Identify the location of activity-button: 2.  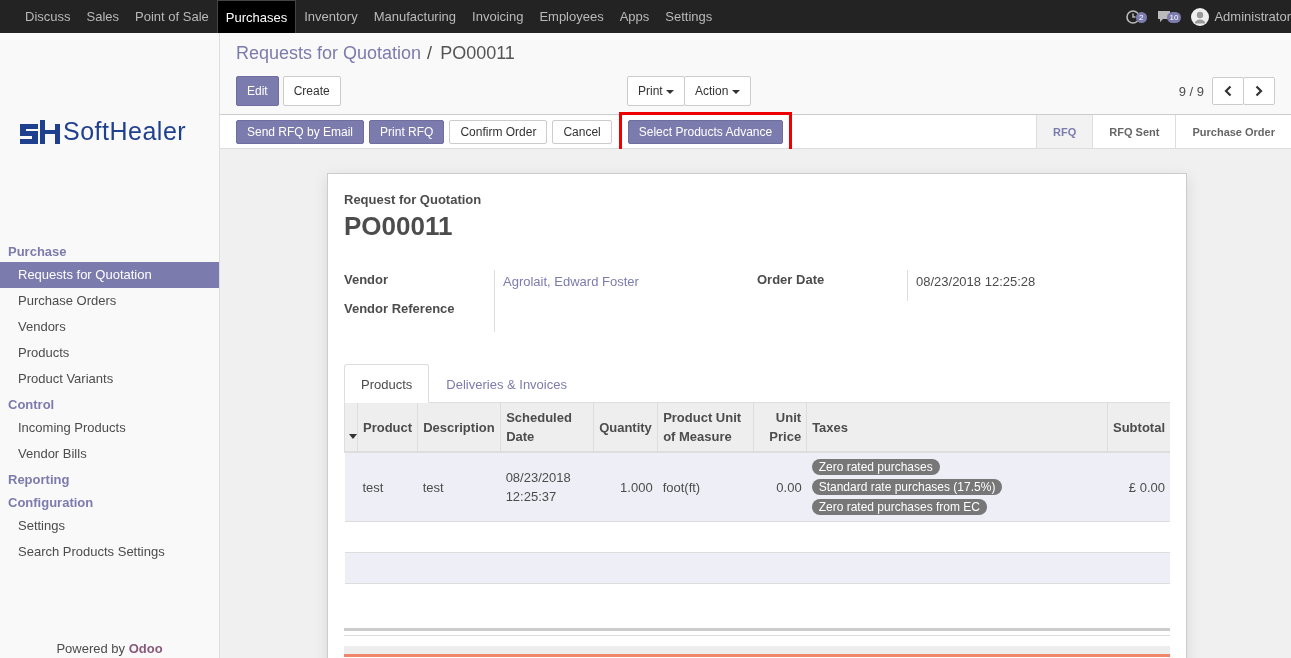
(1136, 16).